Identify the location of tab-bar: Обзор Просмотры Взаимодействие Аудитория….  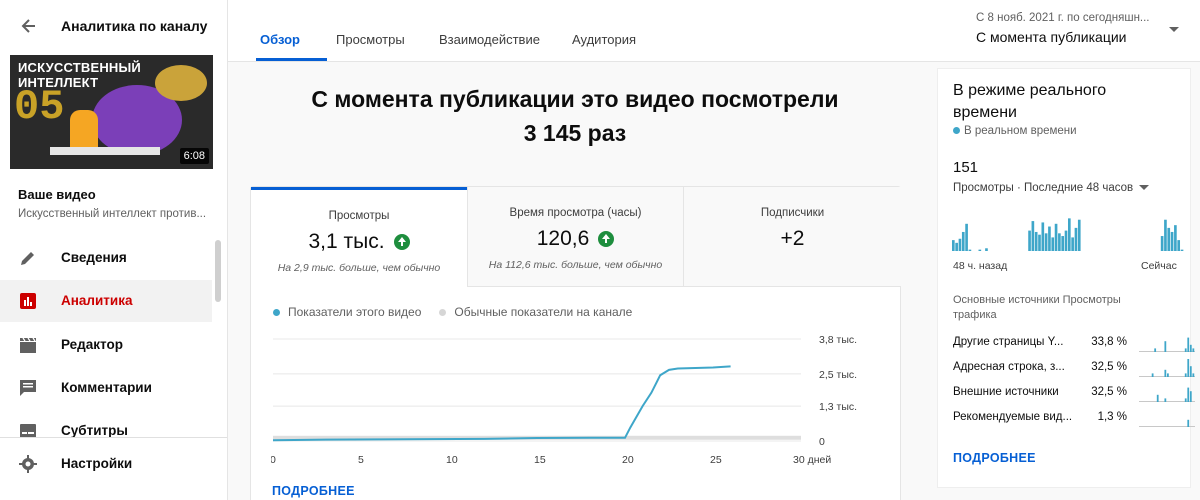
(714, 31).